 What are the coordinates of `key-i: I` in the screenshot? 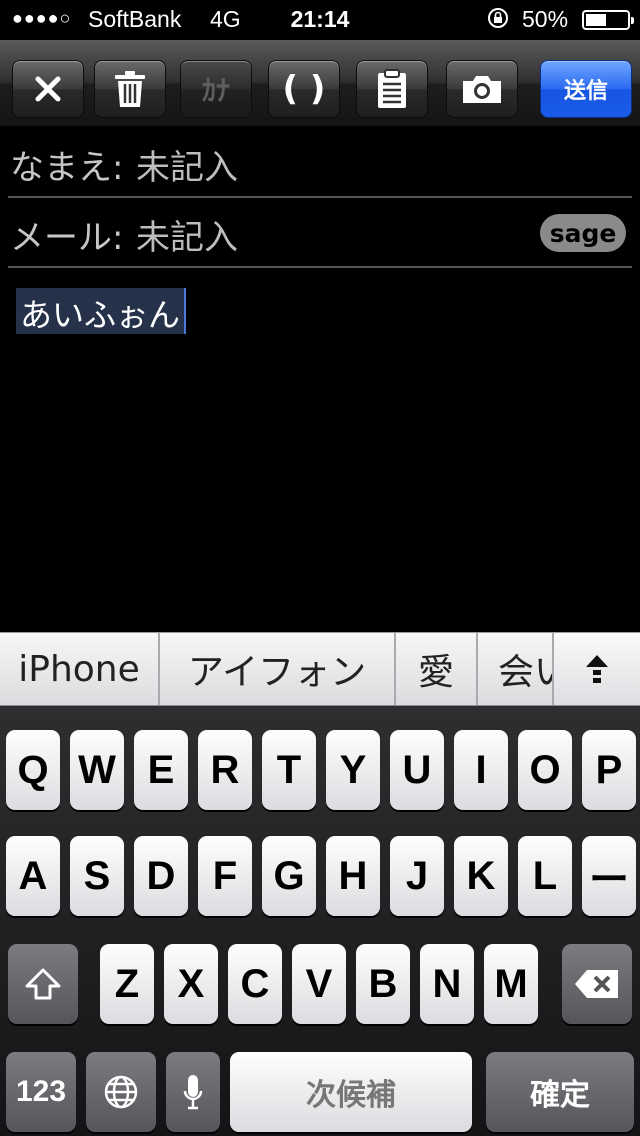 It's located at (481, 770).